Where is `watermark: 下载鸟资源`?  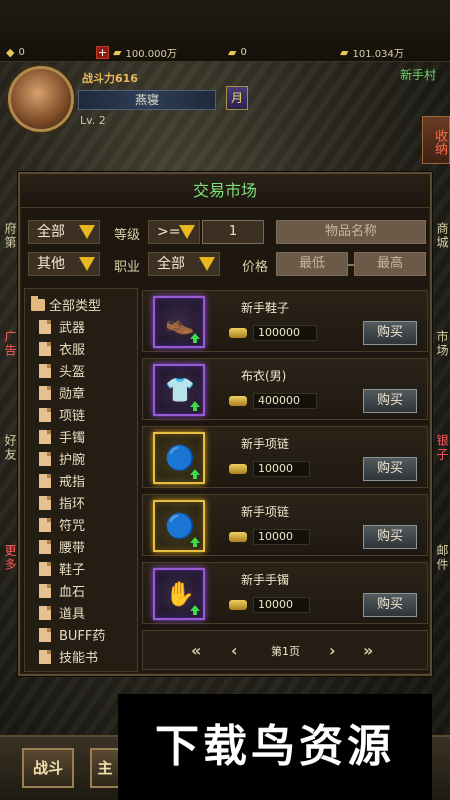 watermark: 下载鸟资源 is located at coordinates (275, 747).